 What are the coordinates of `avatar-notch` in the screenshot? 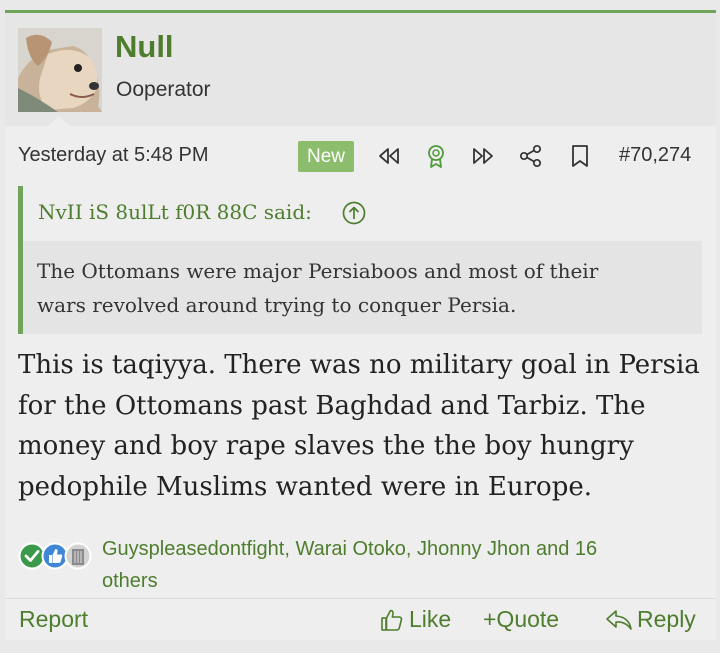 It's located at (59, 121).